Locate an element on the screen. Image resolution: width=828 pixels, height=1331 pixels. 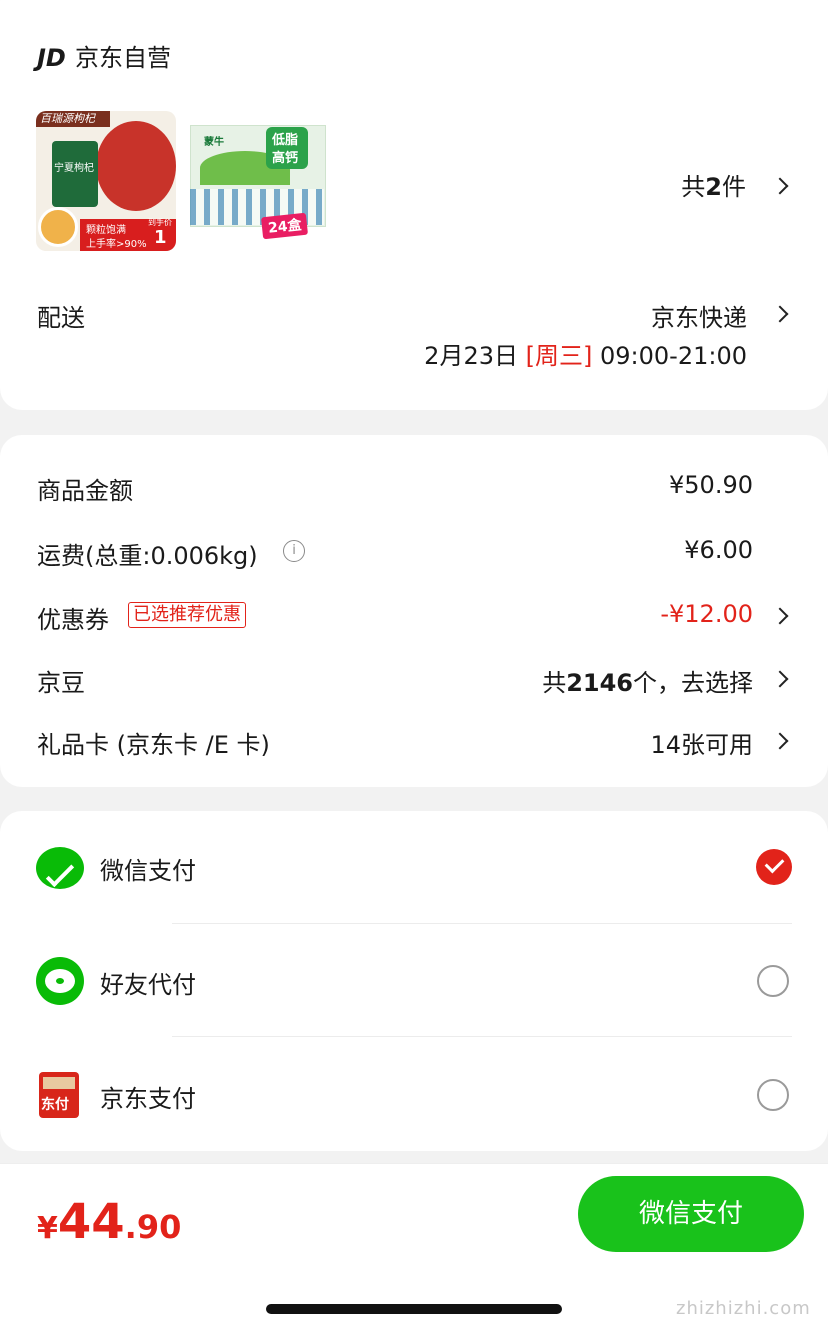
wechat-pay-button: 微信支付 is located at coordinates (691, 1214).